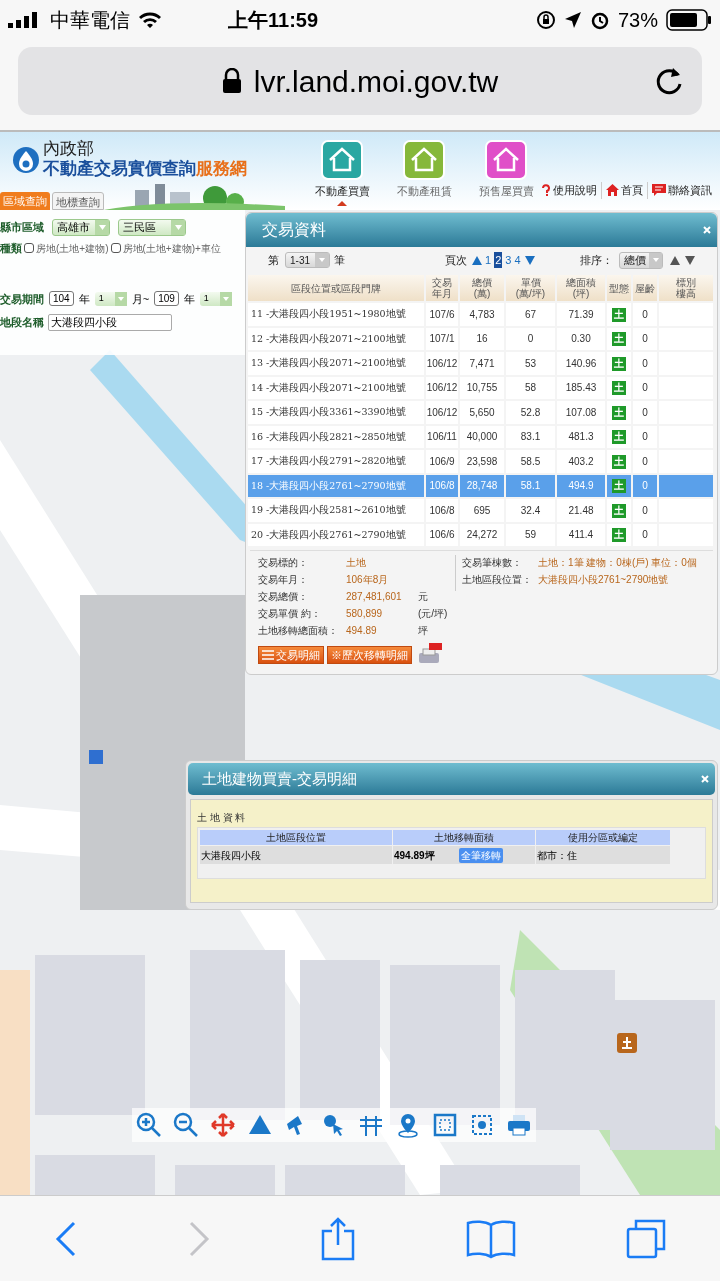 This screenshot has width=720, height=1281. Describe the element at coordinates (296, 837) in the screenshot. I see `column-header: 土地區段位置` at that location.